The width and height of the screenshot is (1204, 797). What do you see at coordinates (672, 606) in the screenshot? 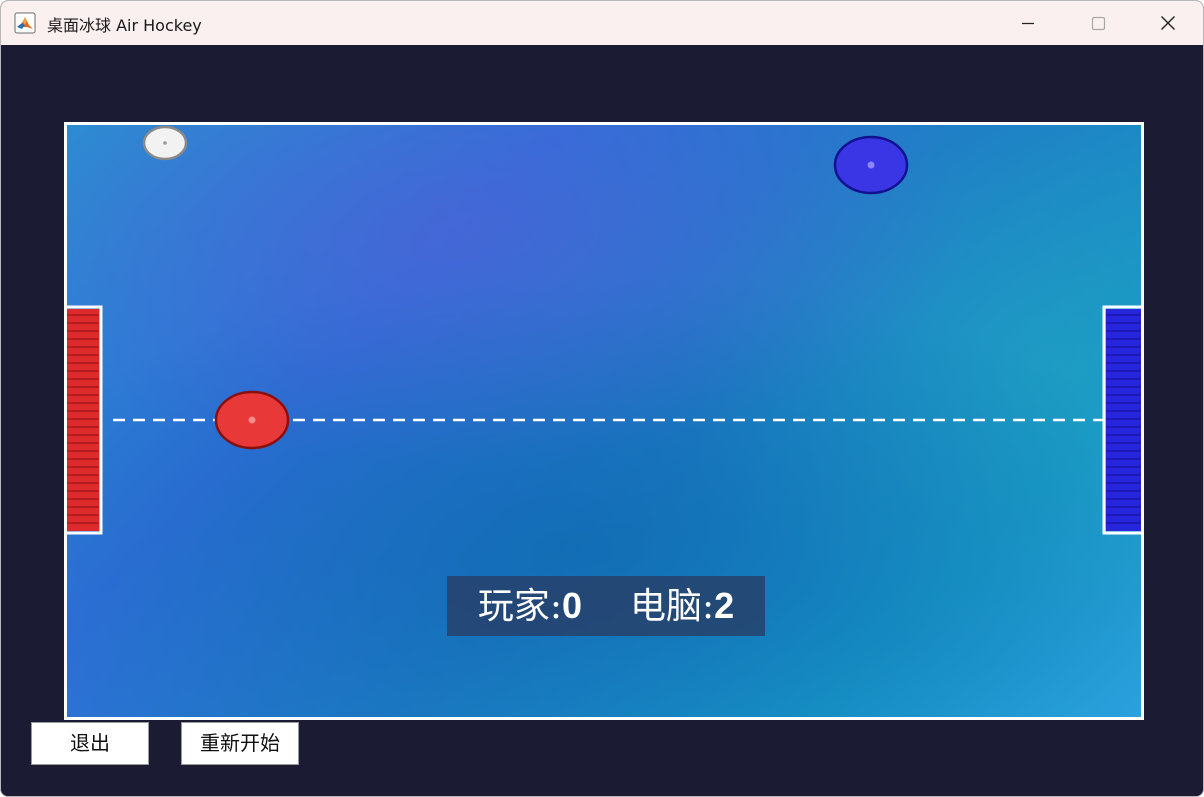
I see `computer-score-label: 电脑:` at bounding box center [672, 606].